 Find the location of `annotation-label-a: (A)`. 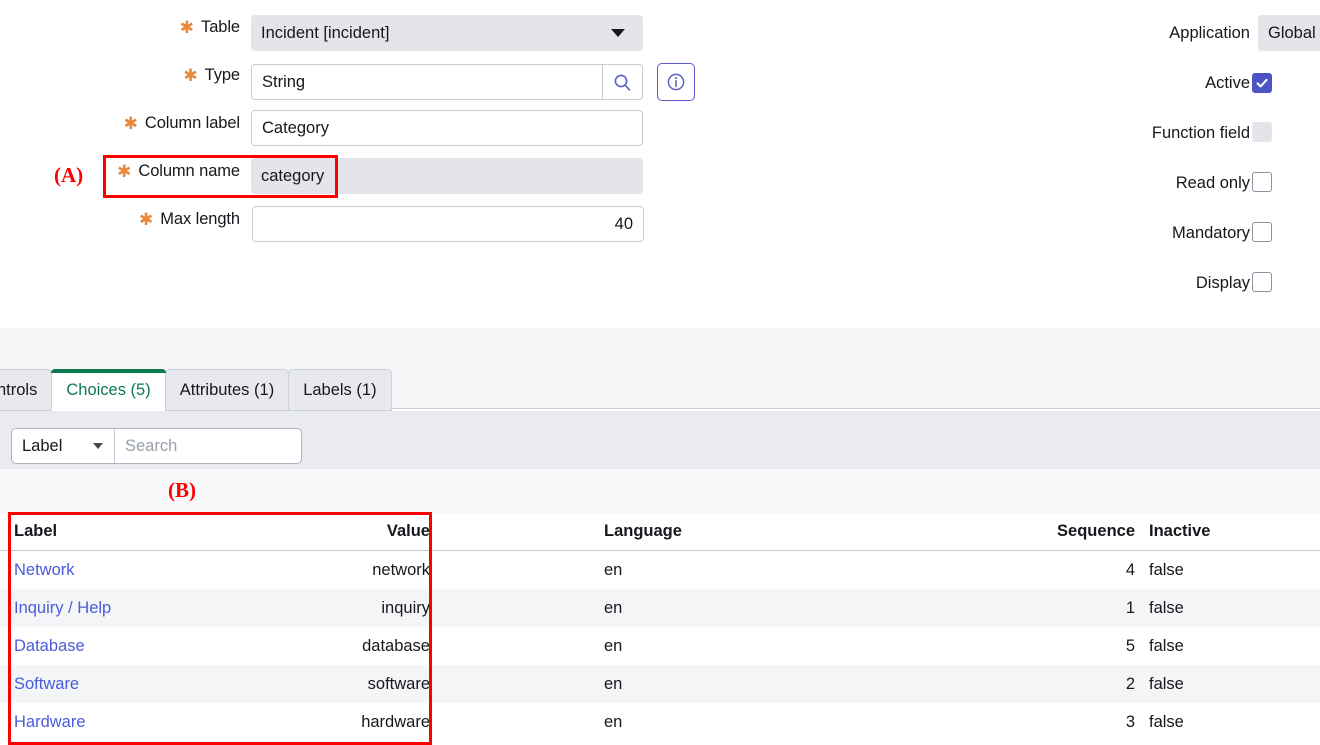

annotation-label-a: (A) is located at coordinates (69, 175).